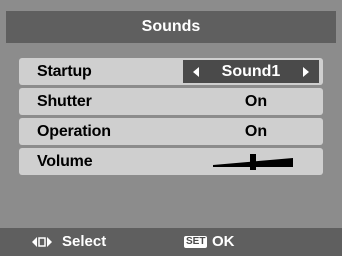  What do you see at coordinates (42, 242) in the screenshot?
I see `left-right-nav-icon` at bounding box center [42, 242].